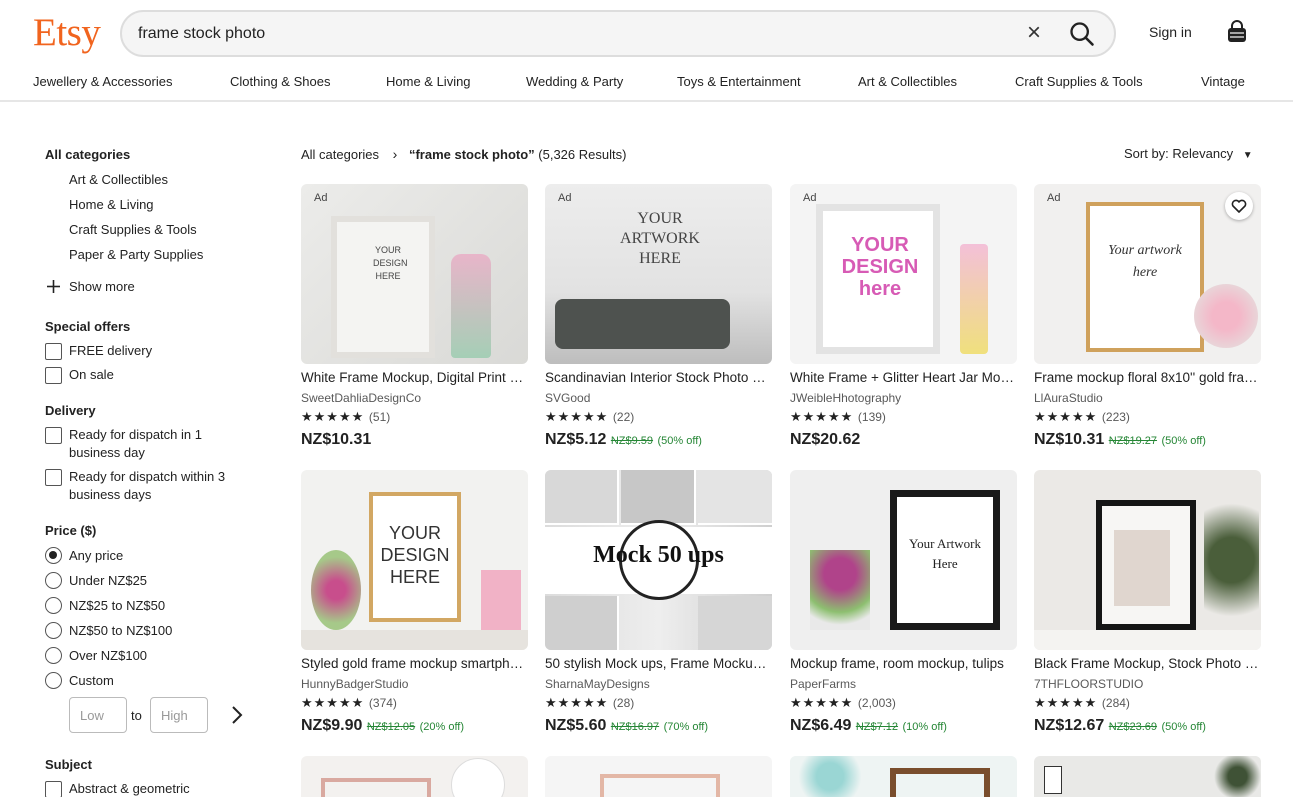 The image size is (1293, 797). What do you see at coordinates (903, 274) in the screenshot?
I see `listing-image: YOUR DESIGN here Ad` at bounding box center [903, 274].